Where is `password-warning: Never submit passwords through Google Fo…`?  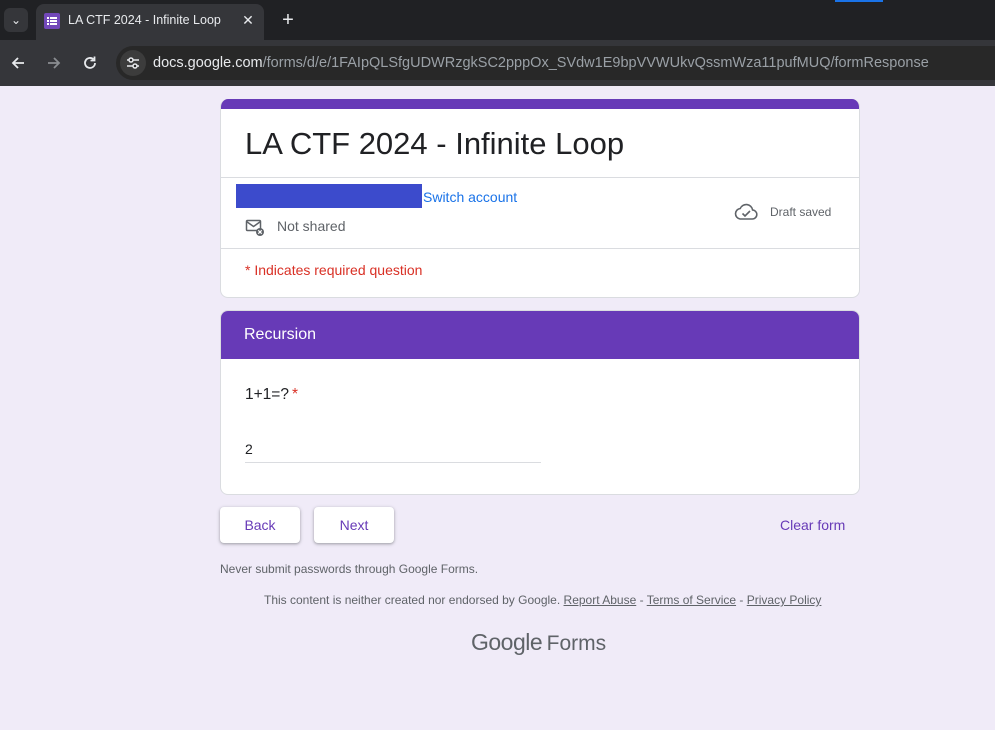 password-warning: Never submit passwords through Google Fo… is located at coordinates (349, 569).